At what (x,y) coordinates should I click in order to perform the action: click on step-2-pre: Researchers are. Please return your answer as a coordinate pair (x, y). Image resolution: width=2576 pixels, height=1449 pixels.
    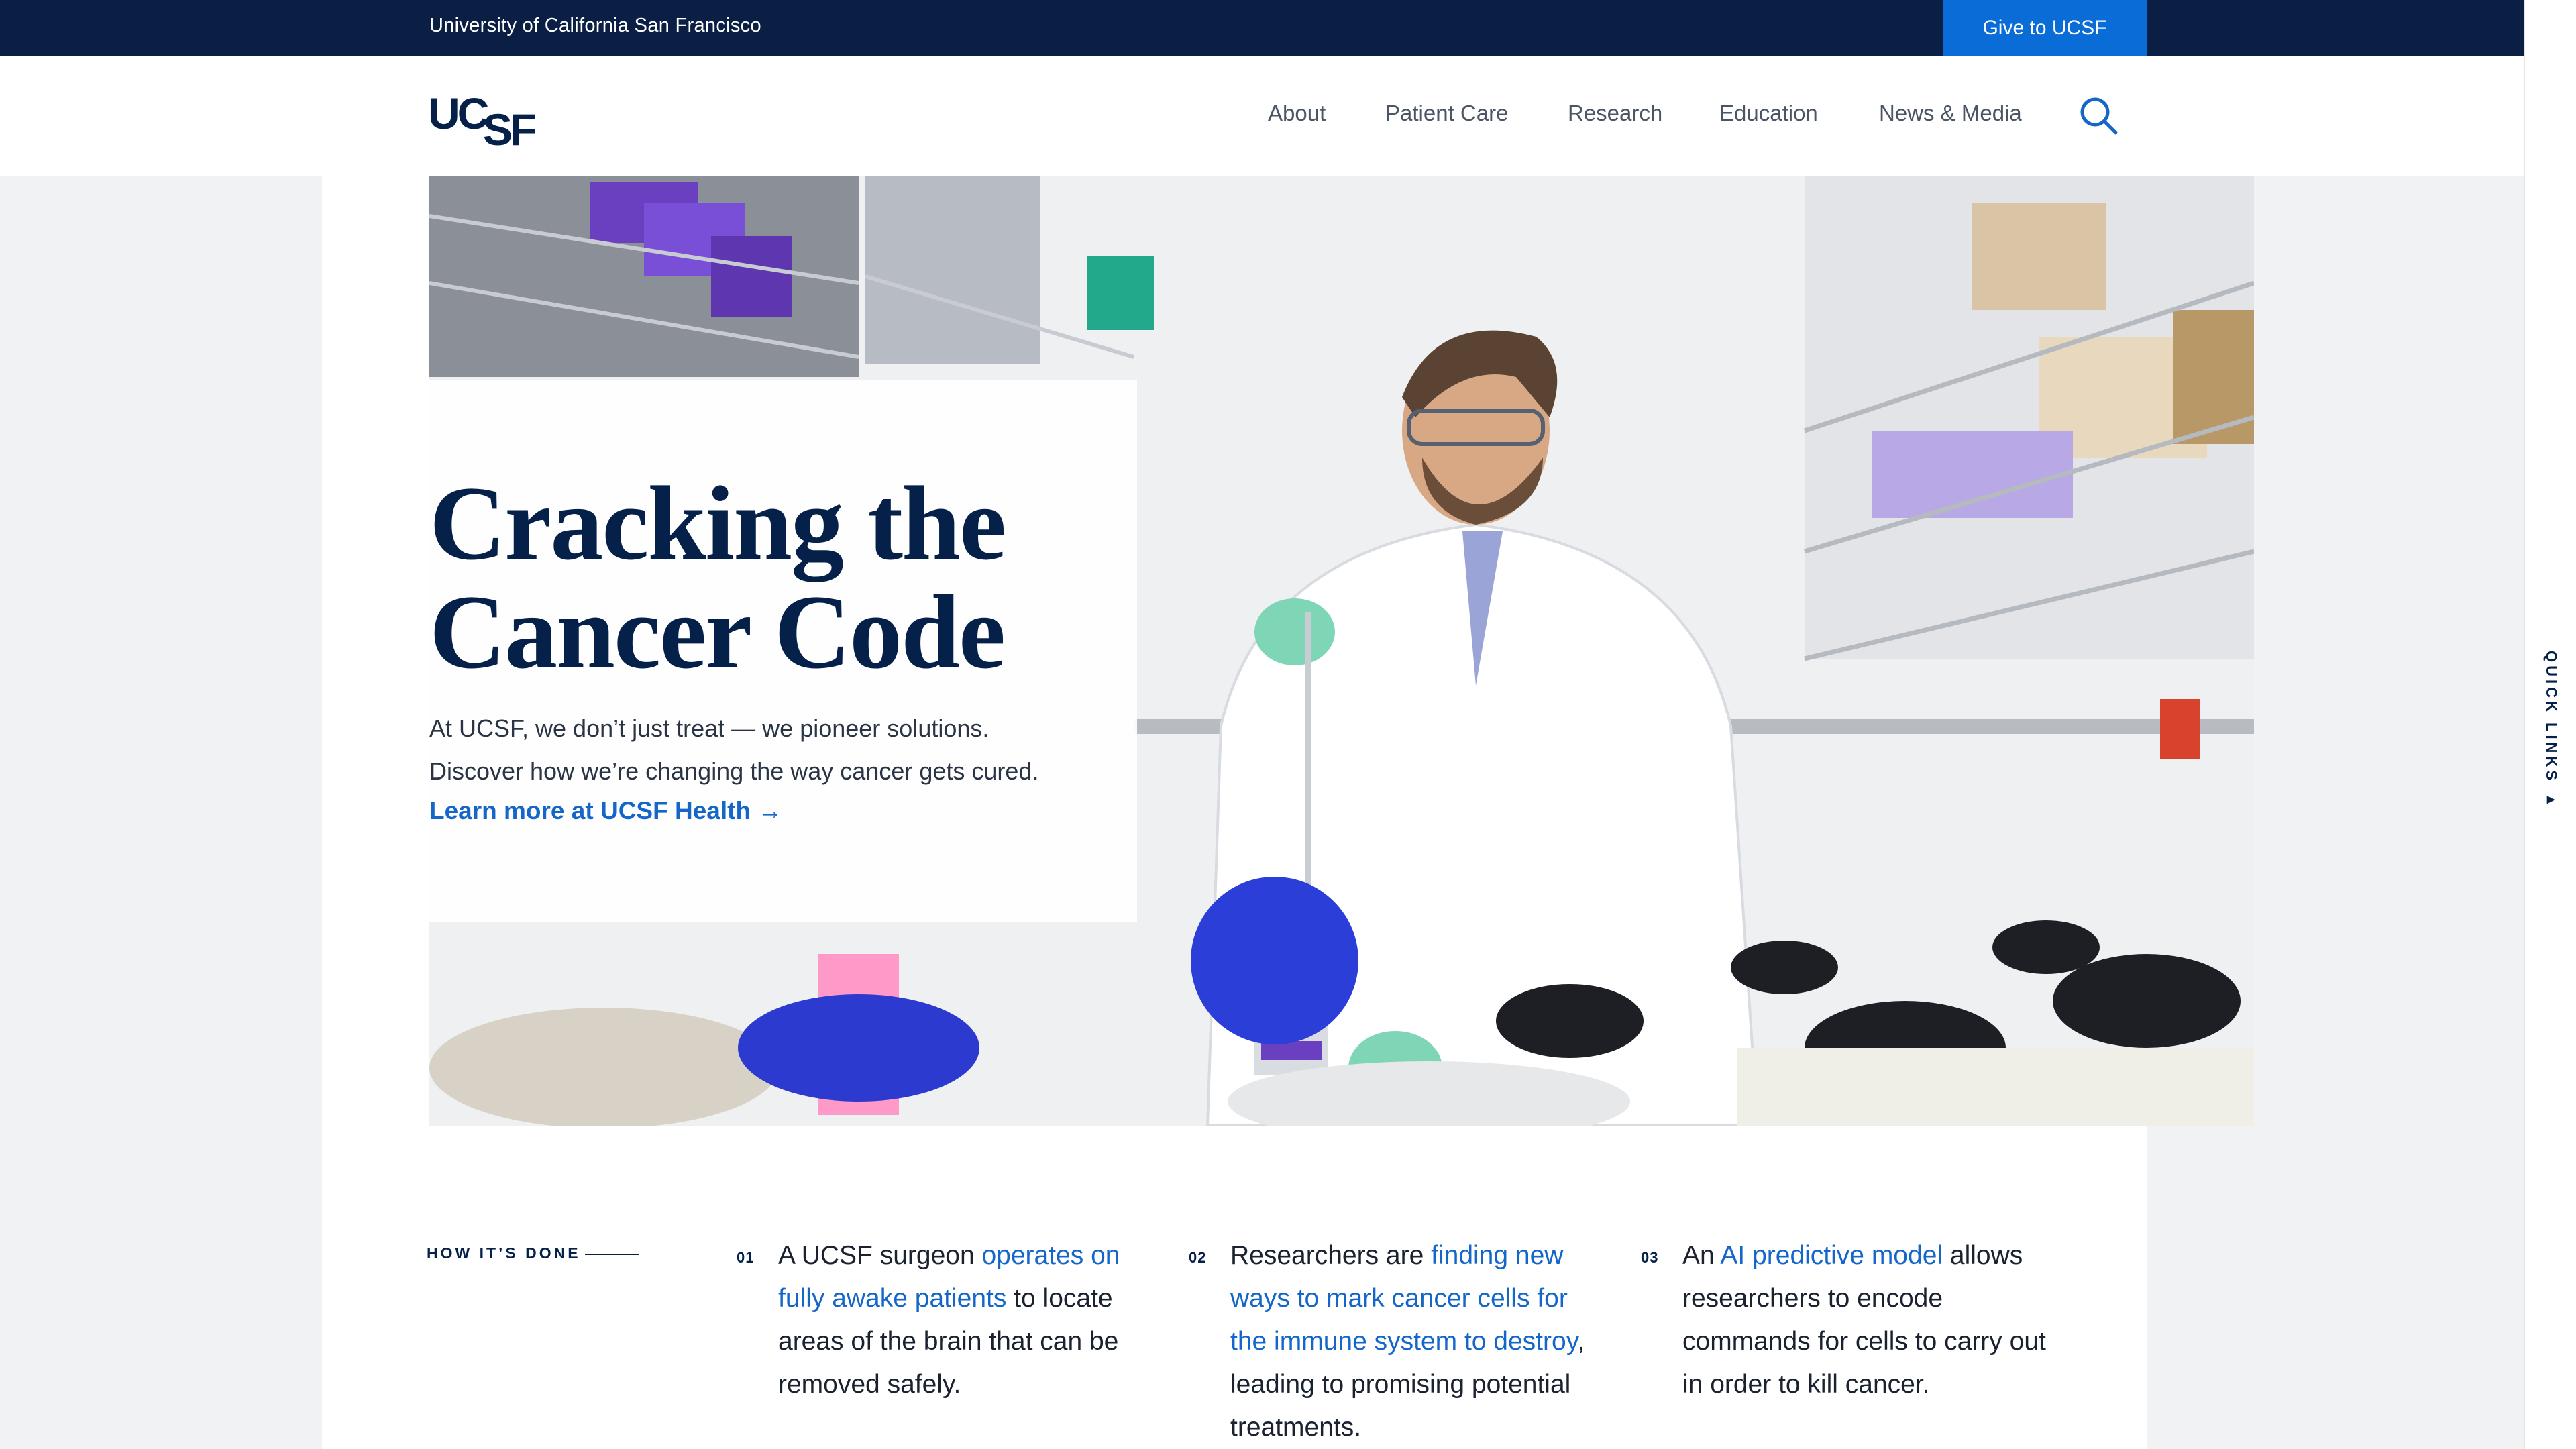
    Looking at the image, I should click on (1331, 1255).